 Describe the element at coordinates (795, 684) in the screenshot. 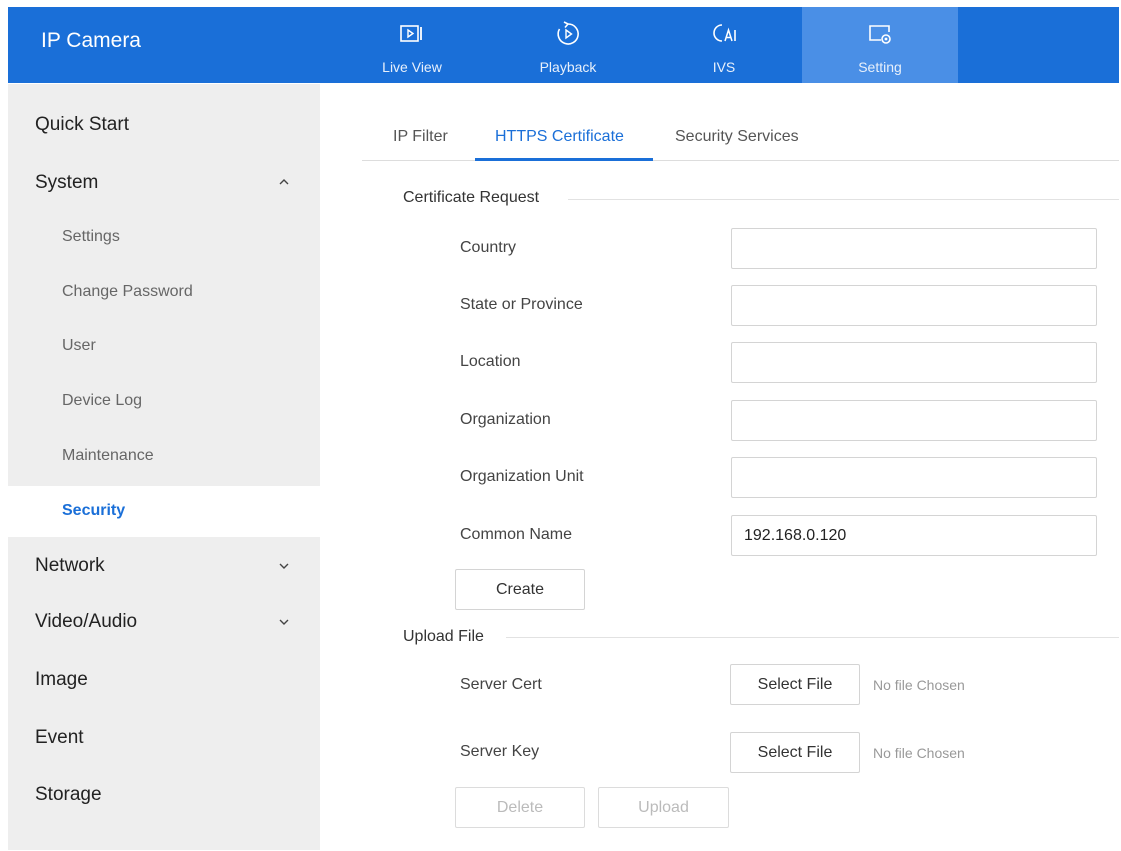

I see `select-file-server-cert-button: Select File` at that location.